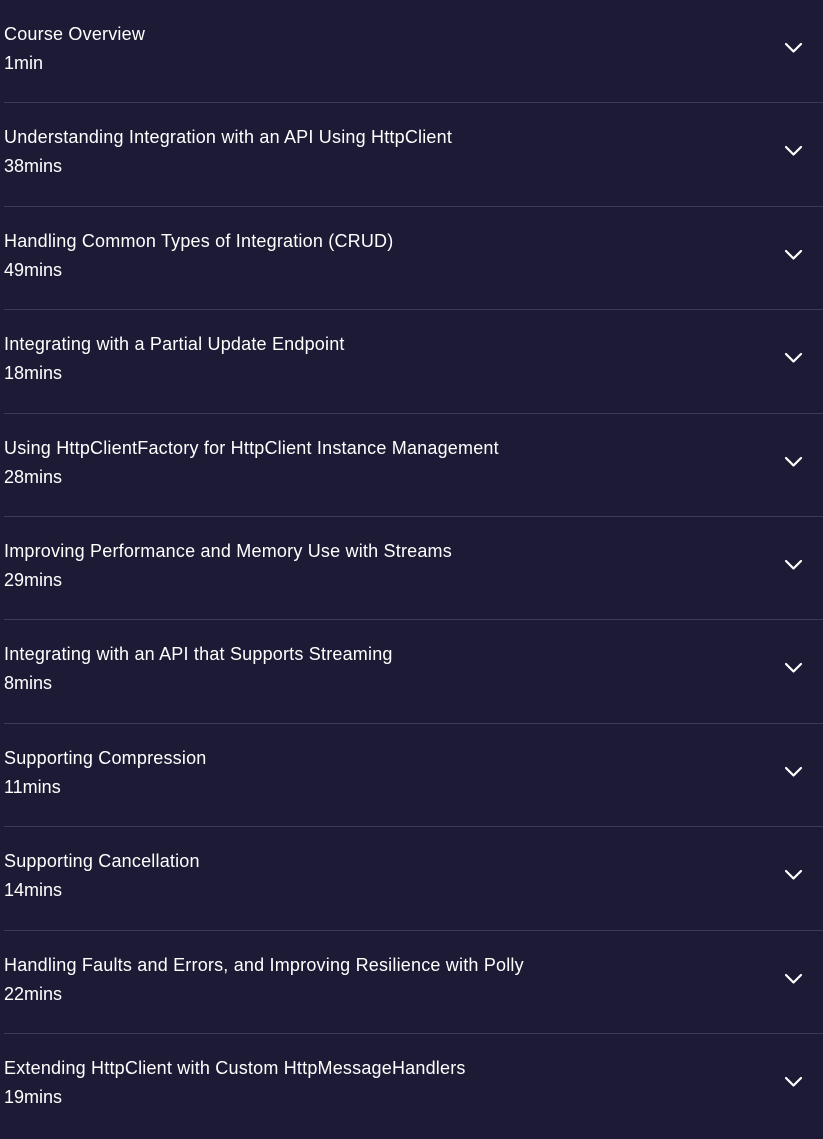 This screenshot has height=1139, width=823. I want to click on module-title: Supporting Cancellation, so click(102, 861).